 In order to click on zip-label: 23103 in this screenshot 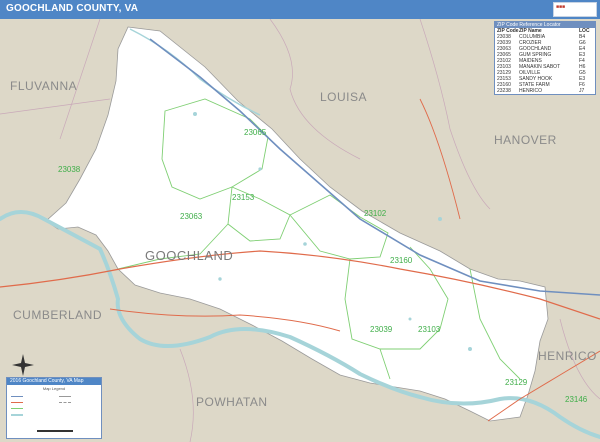, I will do `click(429, 329)`.